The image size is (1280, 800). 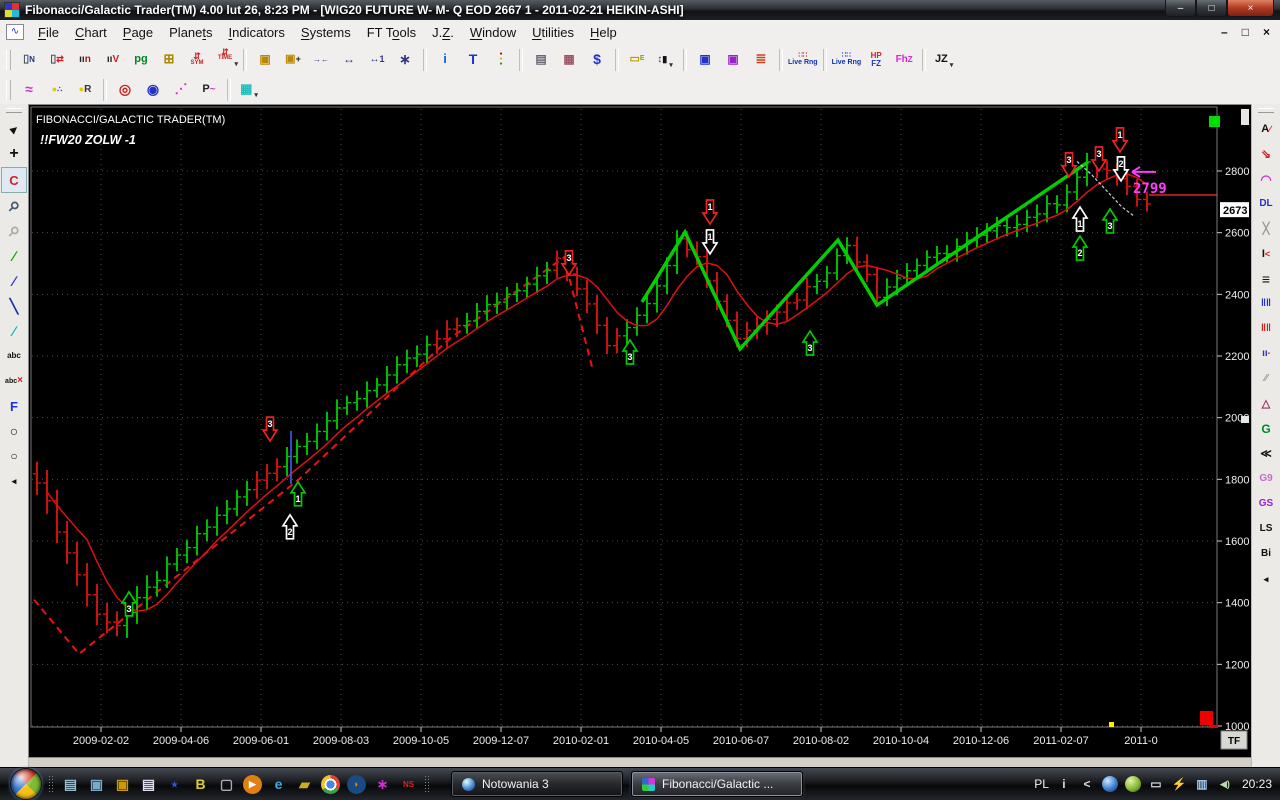 I want to click on tile-windows-button: ▣ +, so click(x=293, y=60).